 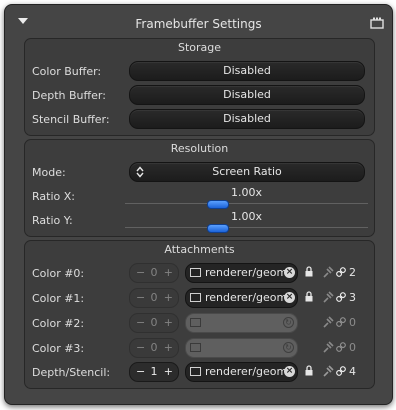 I want to click on depth-buffer-label: Depth Buffer:, so click(x=69, y=95).